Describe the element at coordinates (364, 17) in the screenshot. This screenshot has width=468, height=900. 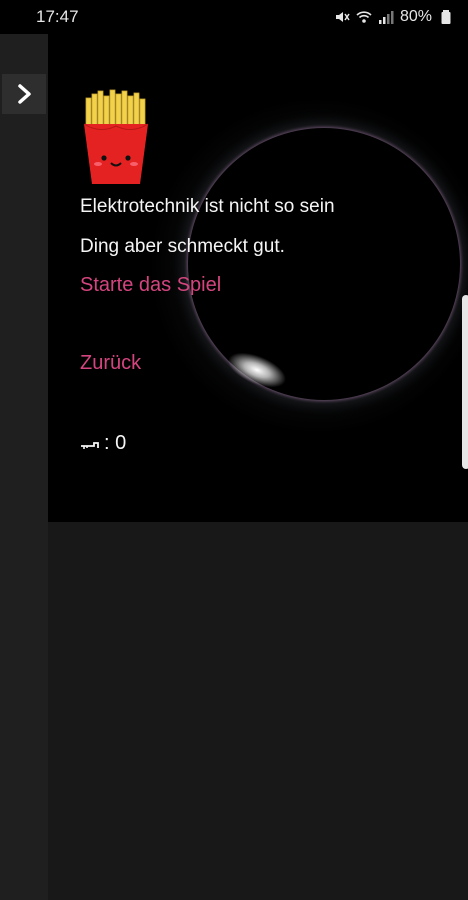
I see `wifi-icon` at that location.